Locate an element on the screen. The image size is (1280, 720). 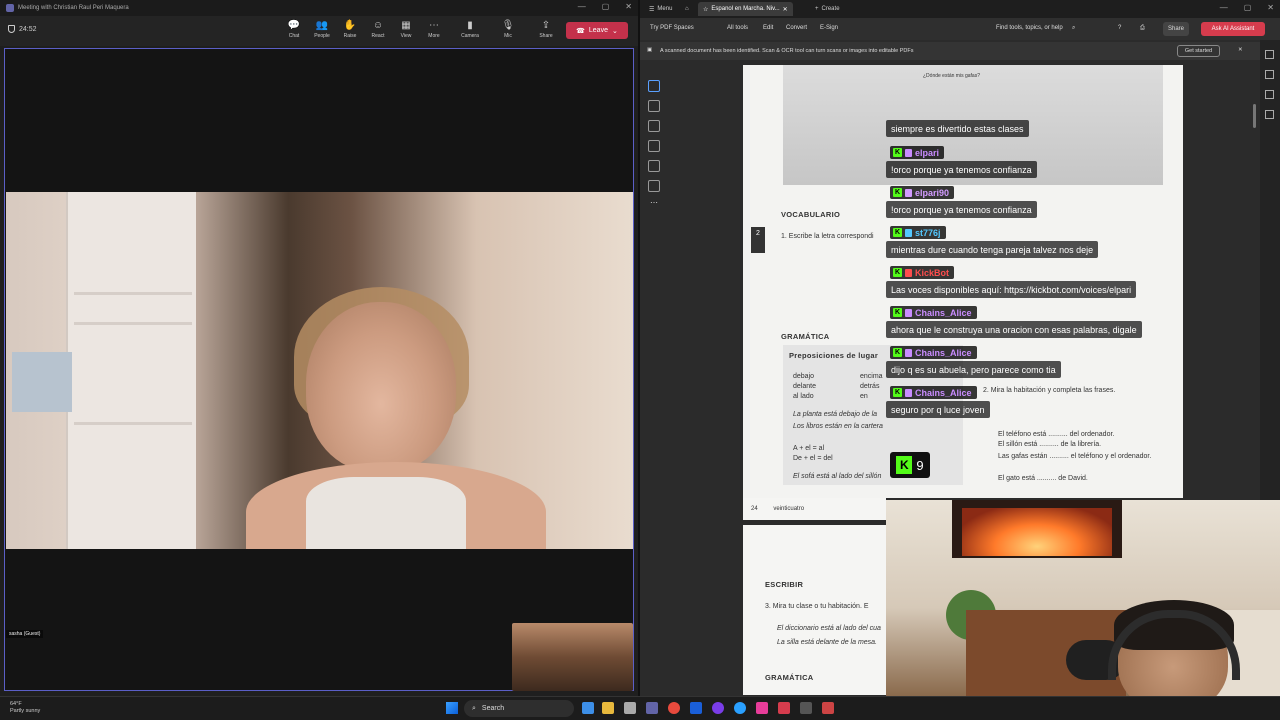
home-tab: ⌂ is located at coordinates (687, 9).